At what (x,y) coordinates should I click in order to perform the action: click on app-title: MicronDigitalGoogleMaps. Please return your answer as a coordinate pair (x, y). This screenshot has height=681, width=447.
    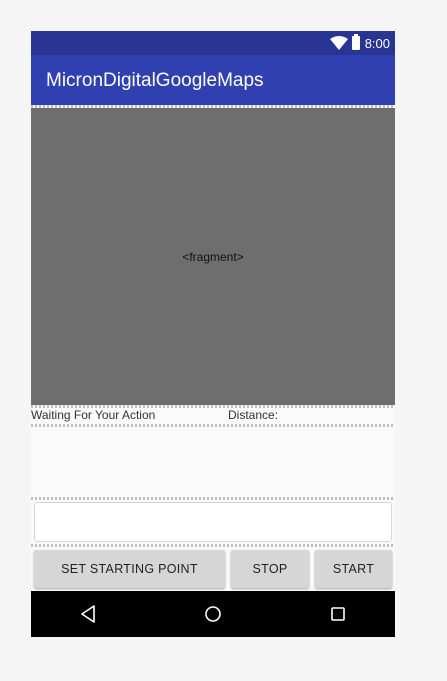
    Looking at the image, I should click on (155, 80).